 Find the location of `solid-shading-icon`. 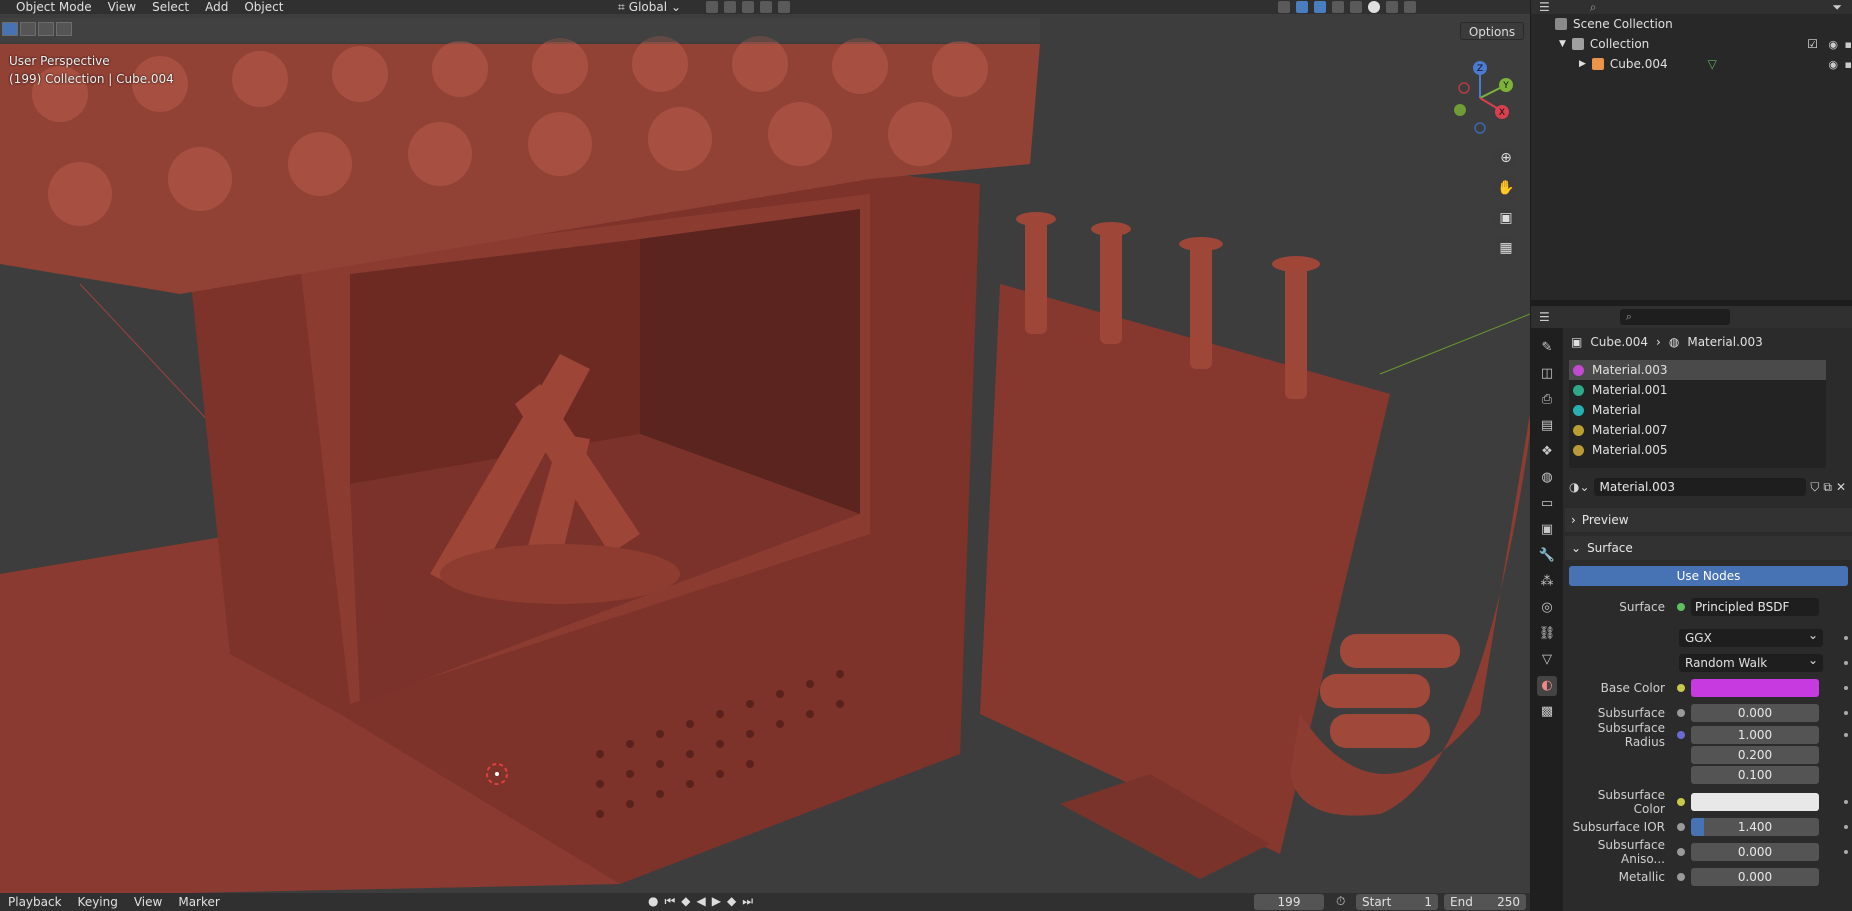

solid-shading-icon is located at coordinates (1374, 7).